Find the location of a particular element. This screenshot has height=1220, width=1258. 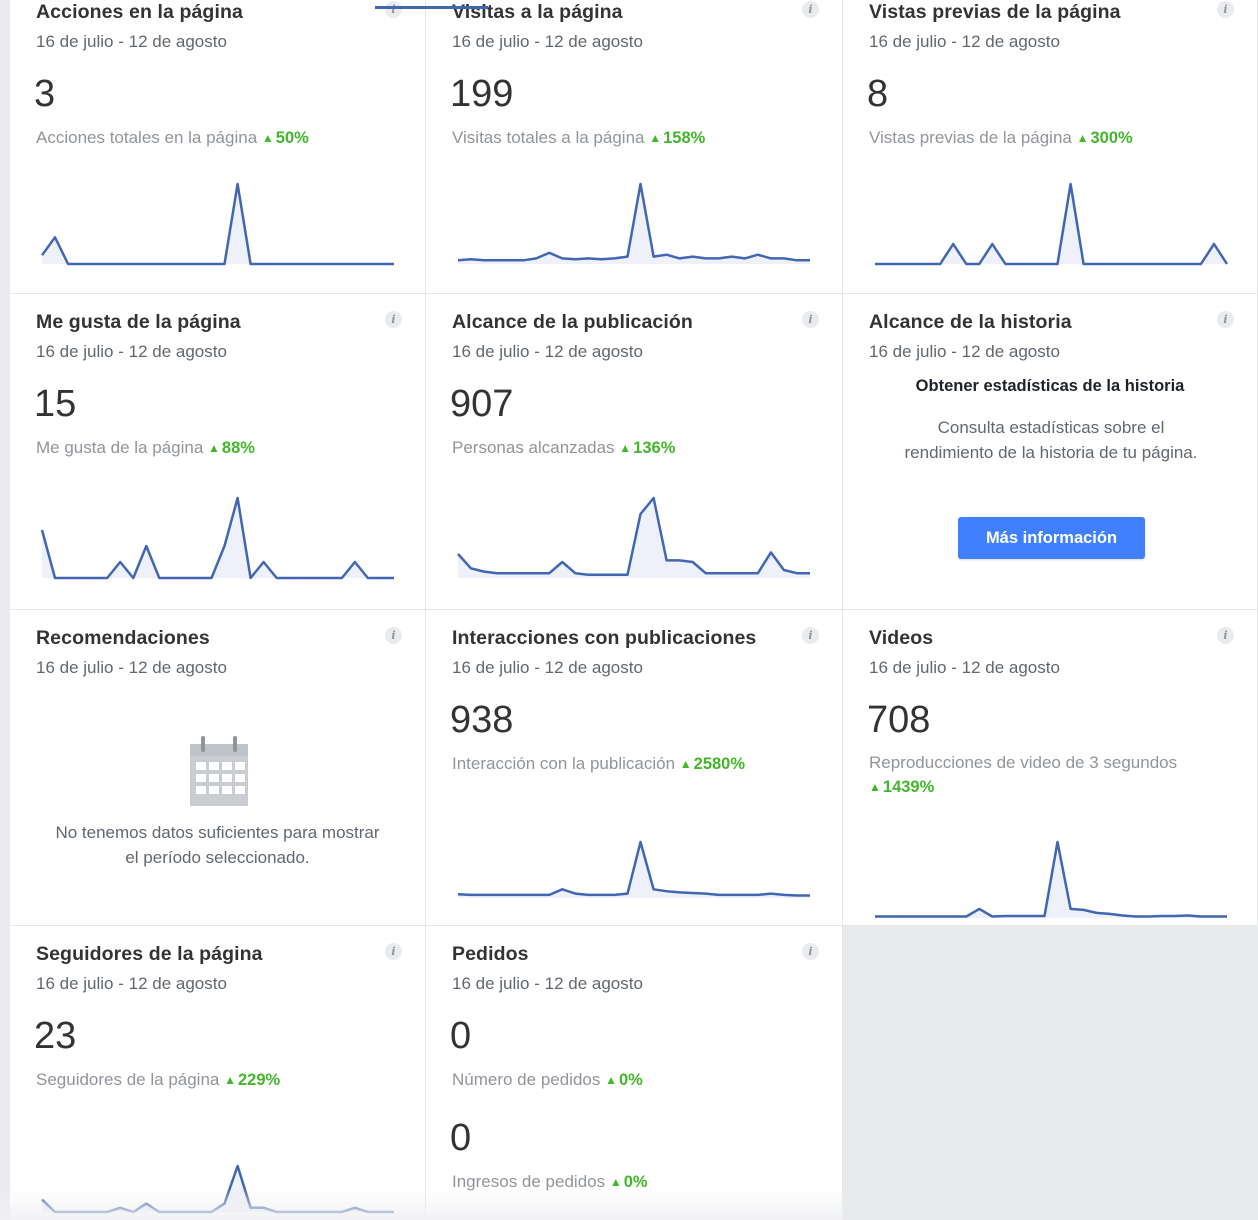

metric-value: 938 is located at coordinates (482, 720).